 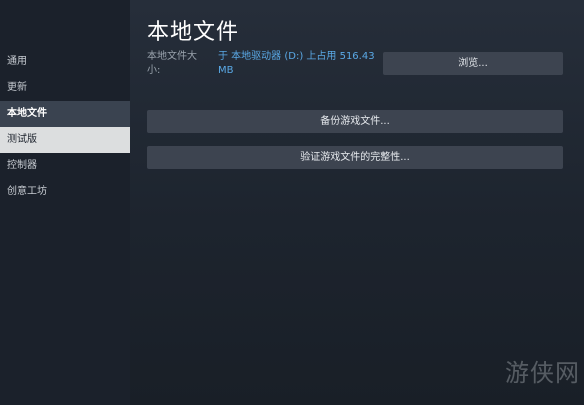 I want to click on sidebar-item-updates: 更新, so click(x=65, y=88).